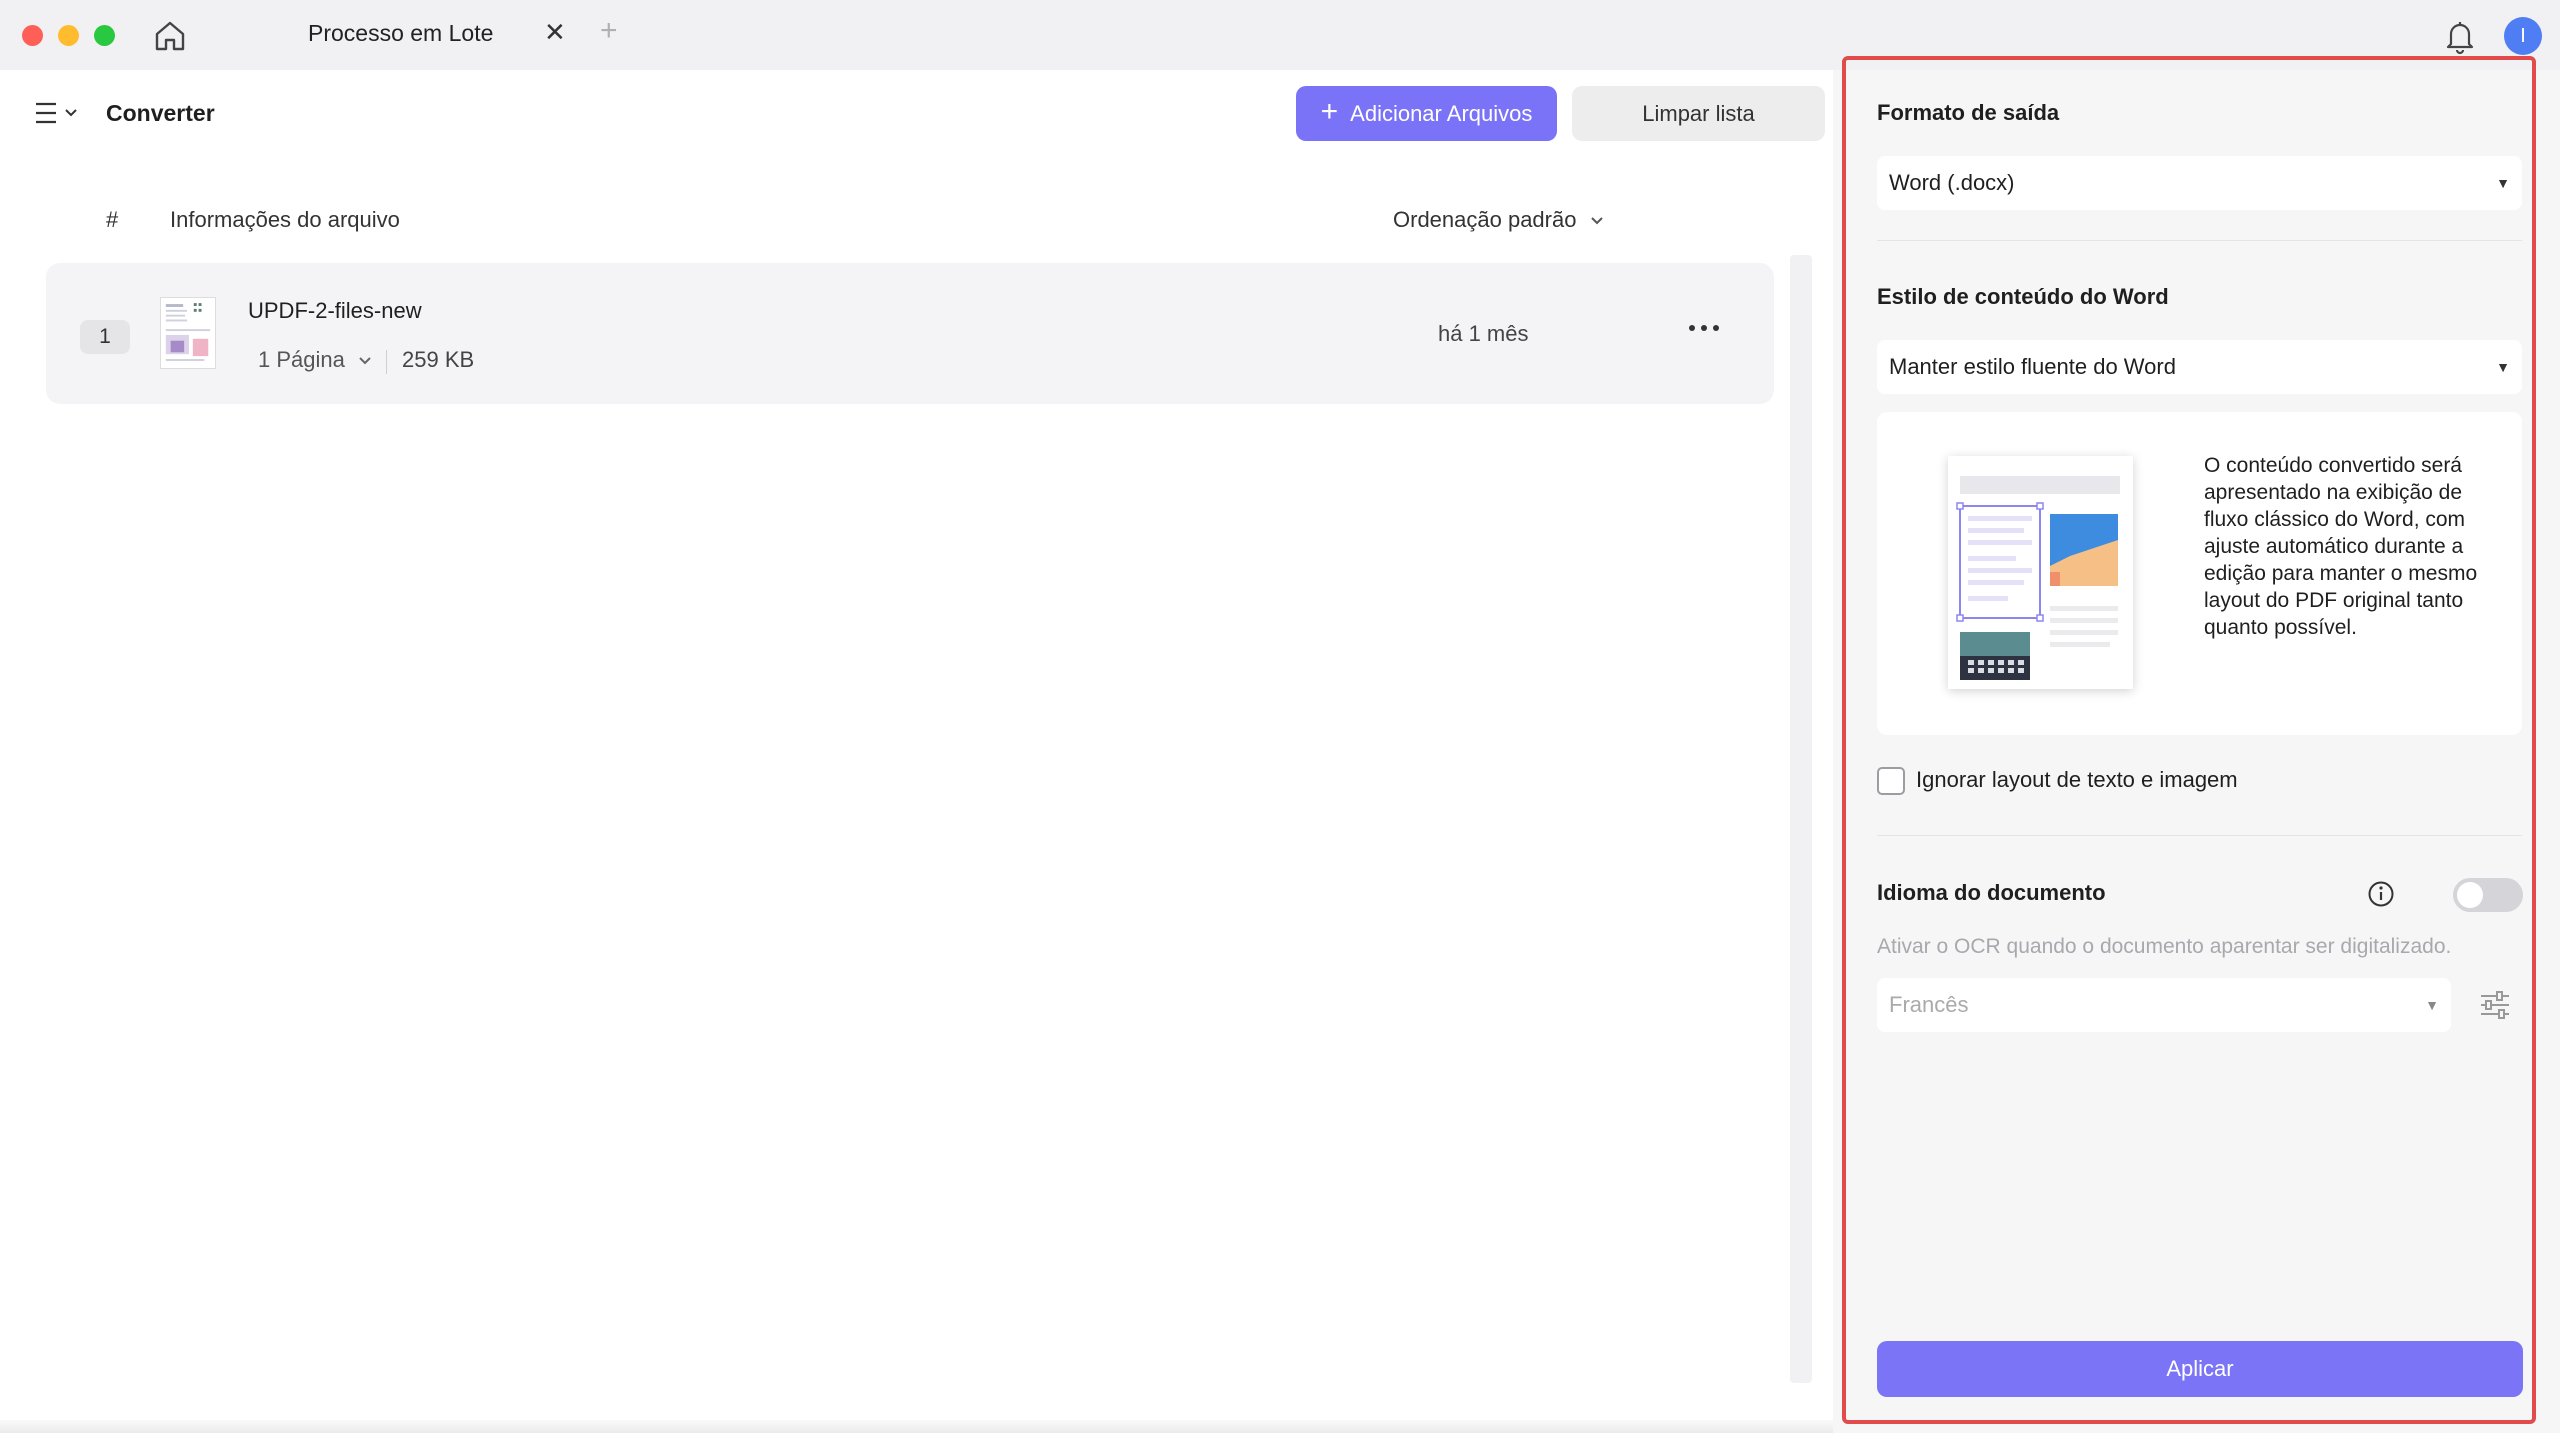  Describe the element at coordinates (555, 32) in the screenshot. I see `tab-close-icon: ✕` at that location.